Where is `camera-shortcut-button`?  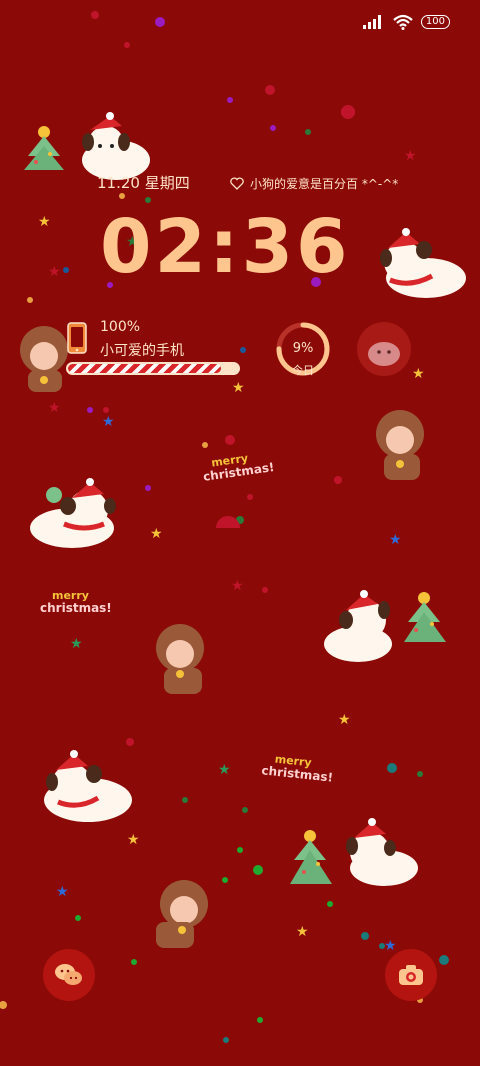 camera-shortcut-button is located at coordinates (411, 975).